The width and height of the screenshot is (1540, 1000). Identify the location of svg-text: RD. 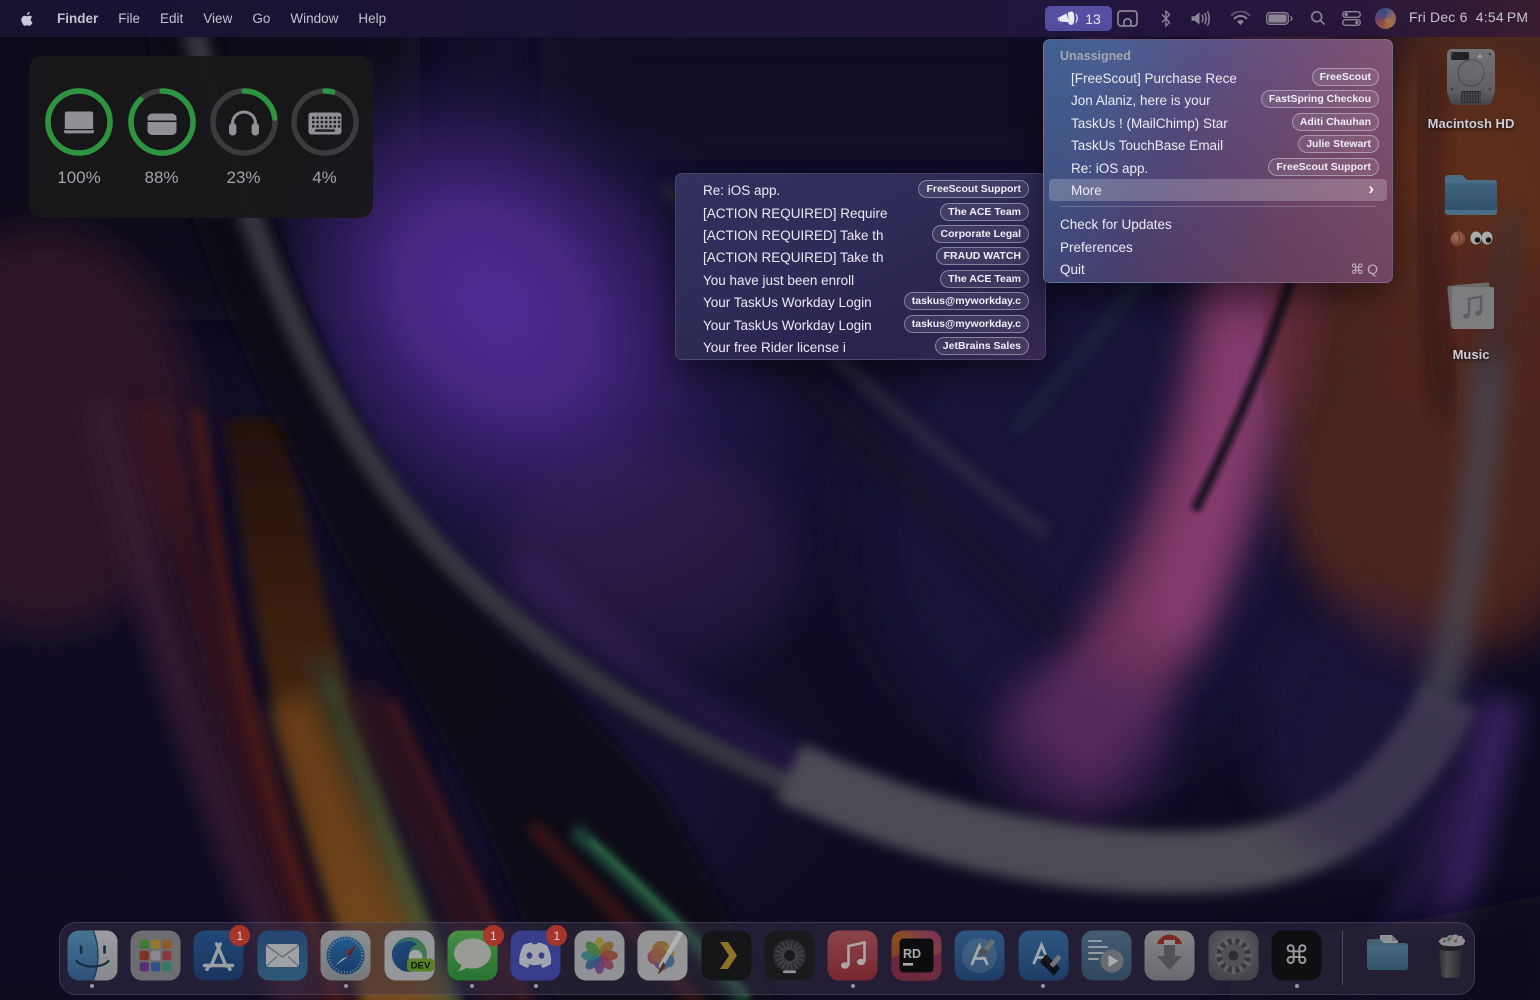
(912, 954).